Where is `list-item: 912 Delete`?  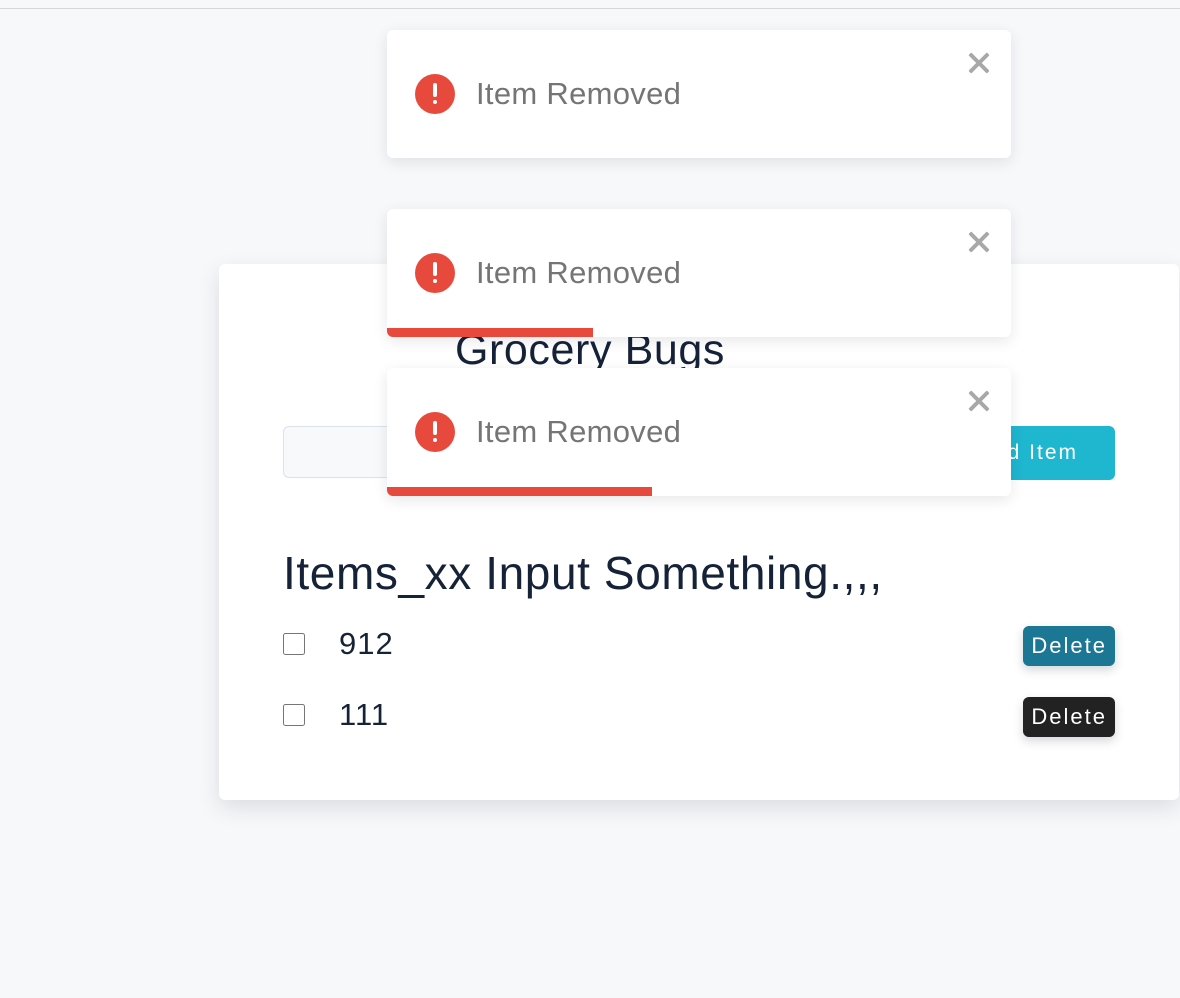 list-item: 912 Delete is located at coordinates (699, 651).